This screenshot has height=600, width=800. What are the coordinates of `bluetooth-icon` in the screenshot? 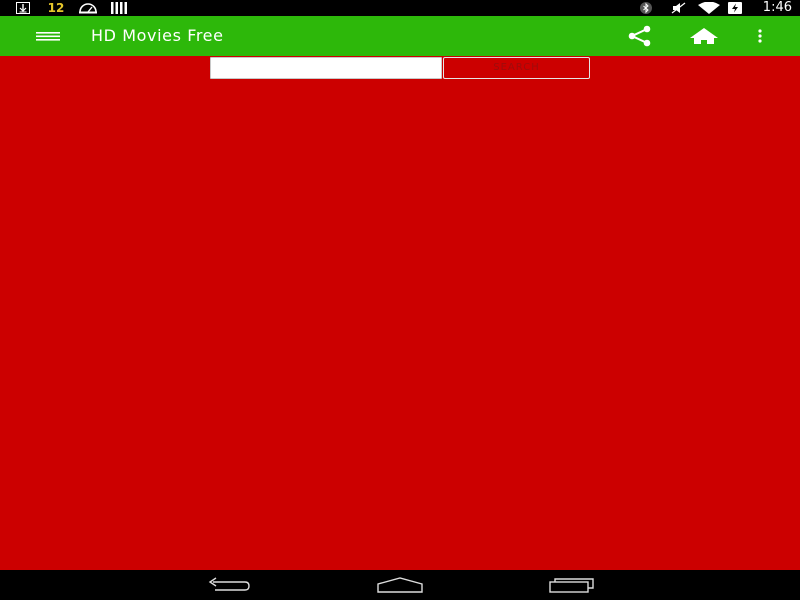 It's located at (646, 8).